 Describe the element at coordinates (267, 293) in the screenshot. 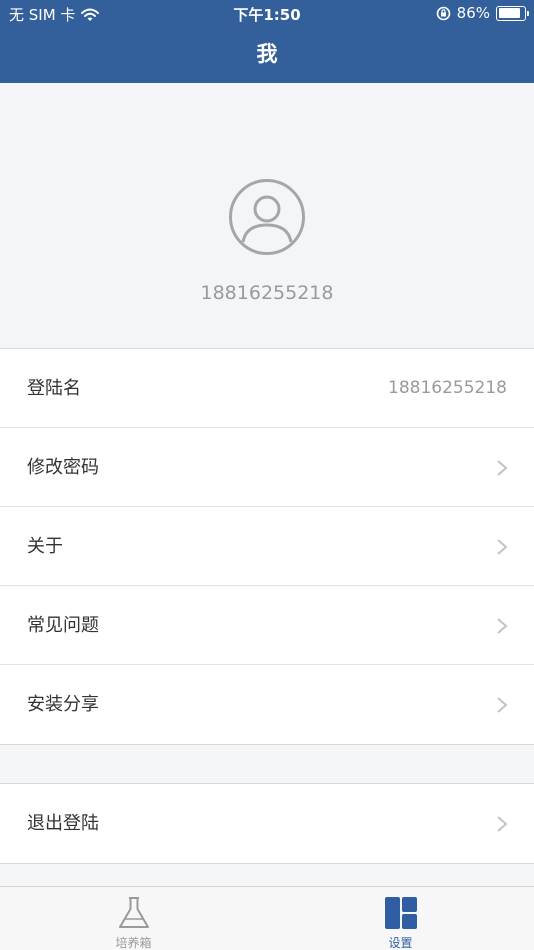

I see `profile-phone: 18816255218` at that location.